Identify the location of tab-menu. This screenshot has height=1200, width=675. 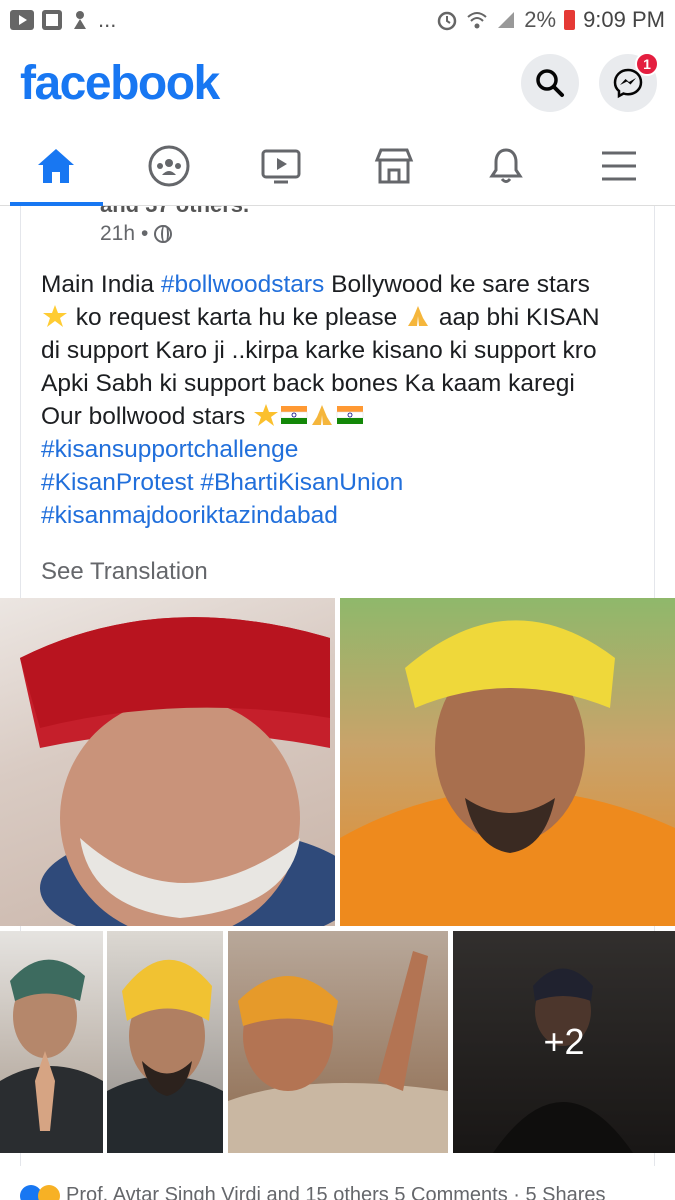
(619, 165).